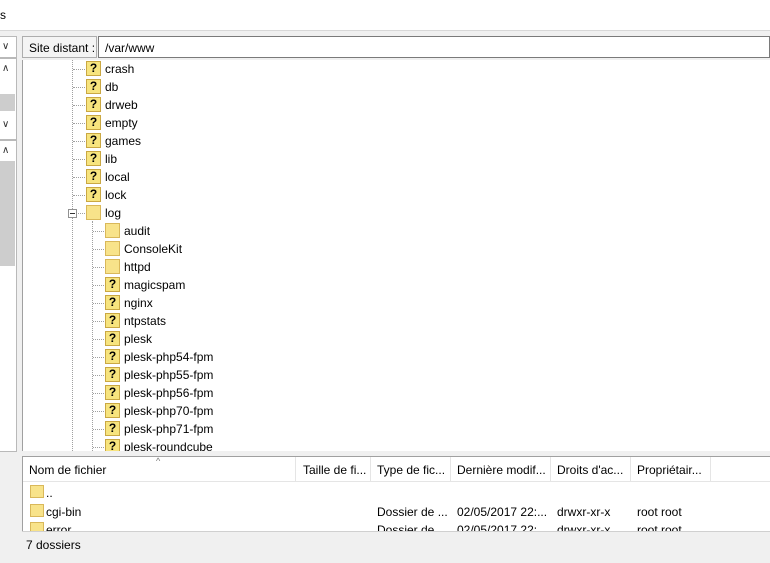  I want to click on bottom-strip, so click(385, 559).